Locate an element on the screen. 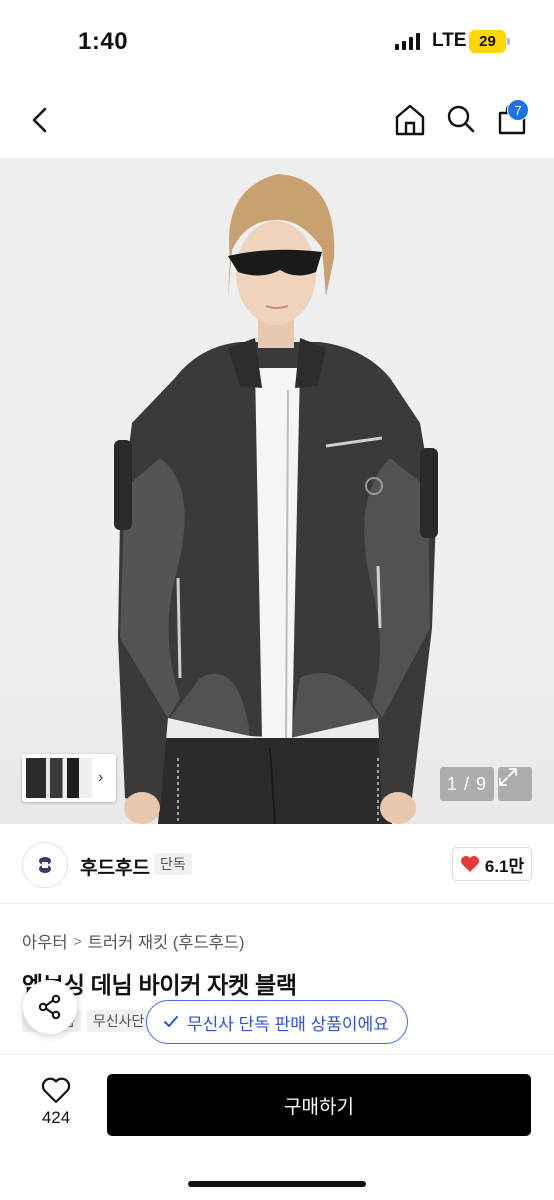 This screenshot has height=1200, width=554. like-button: 6.1만 is located at coordinates (492, 864).